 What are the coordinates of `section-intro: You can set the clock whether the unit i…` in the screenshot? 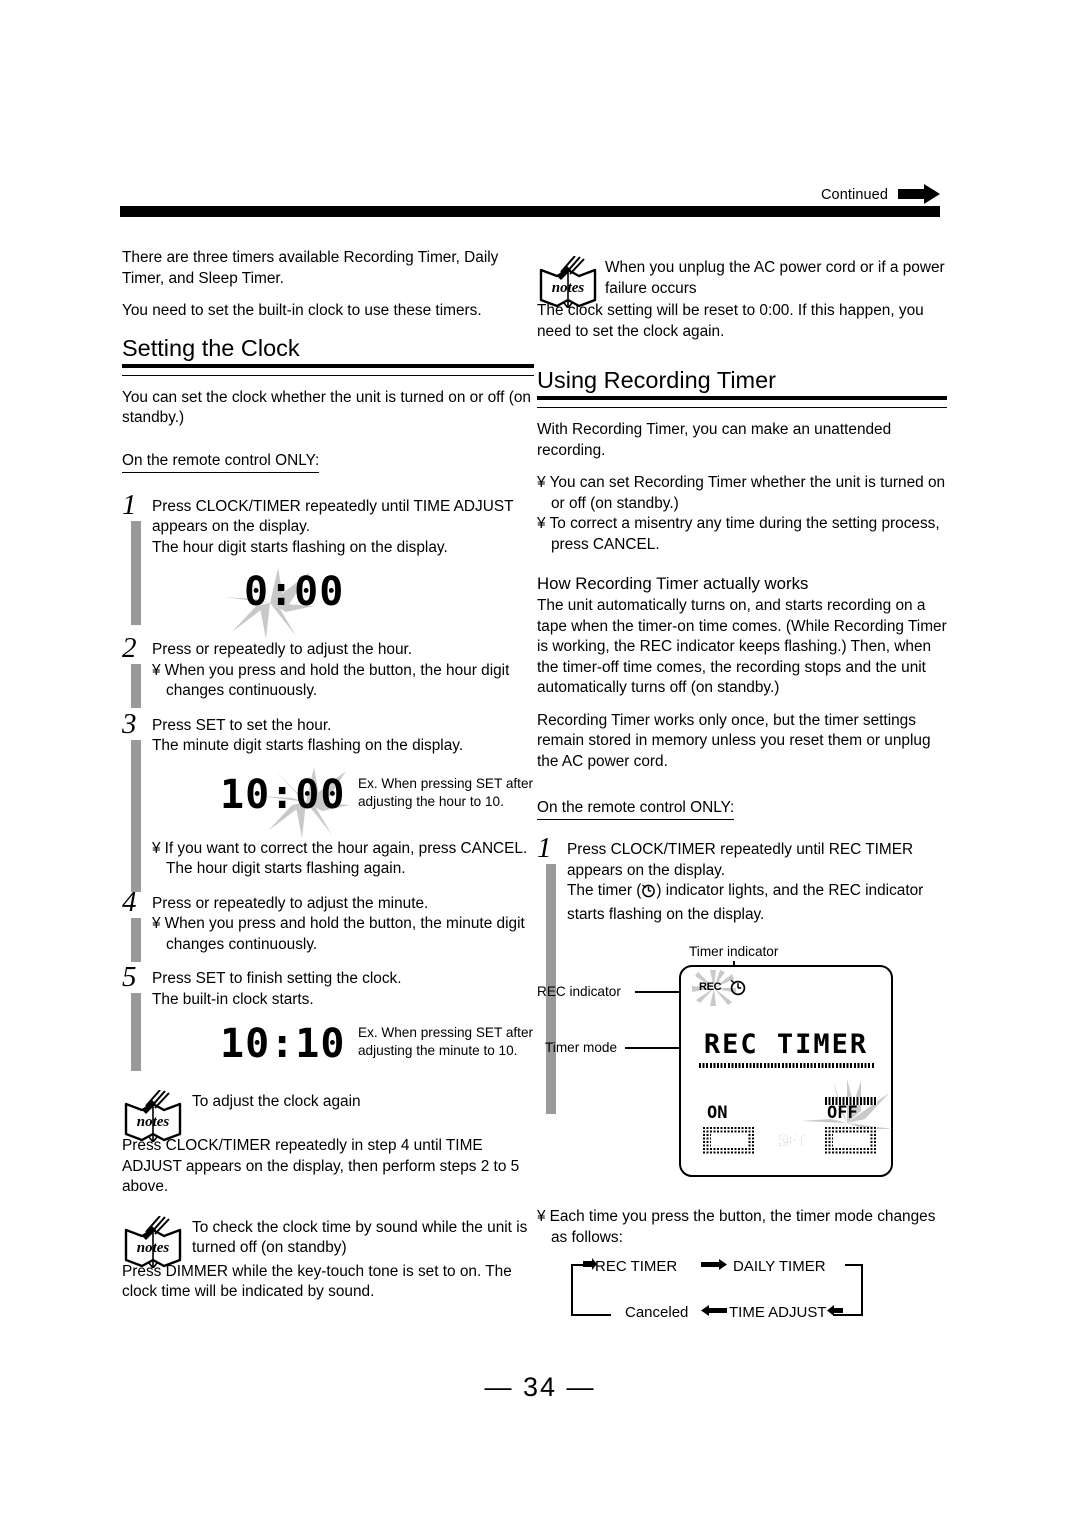 It's located at (326, 407).